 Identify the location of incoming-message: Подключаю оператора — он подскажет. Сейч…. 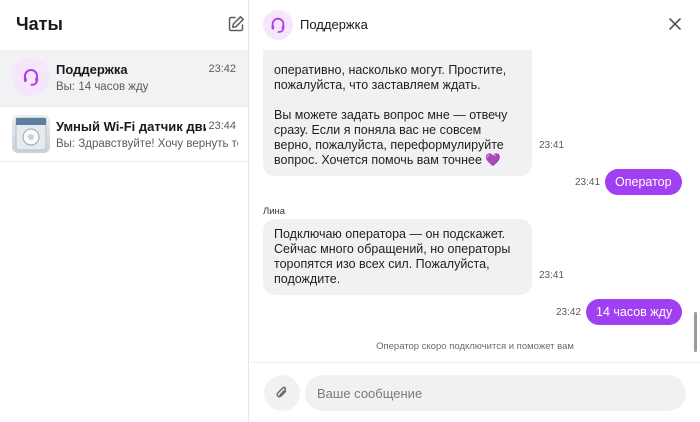
(397, 257).